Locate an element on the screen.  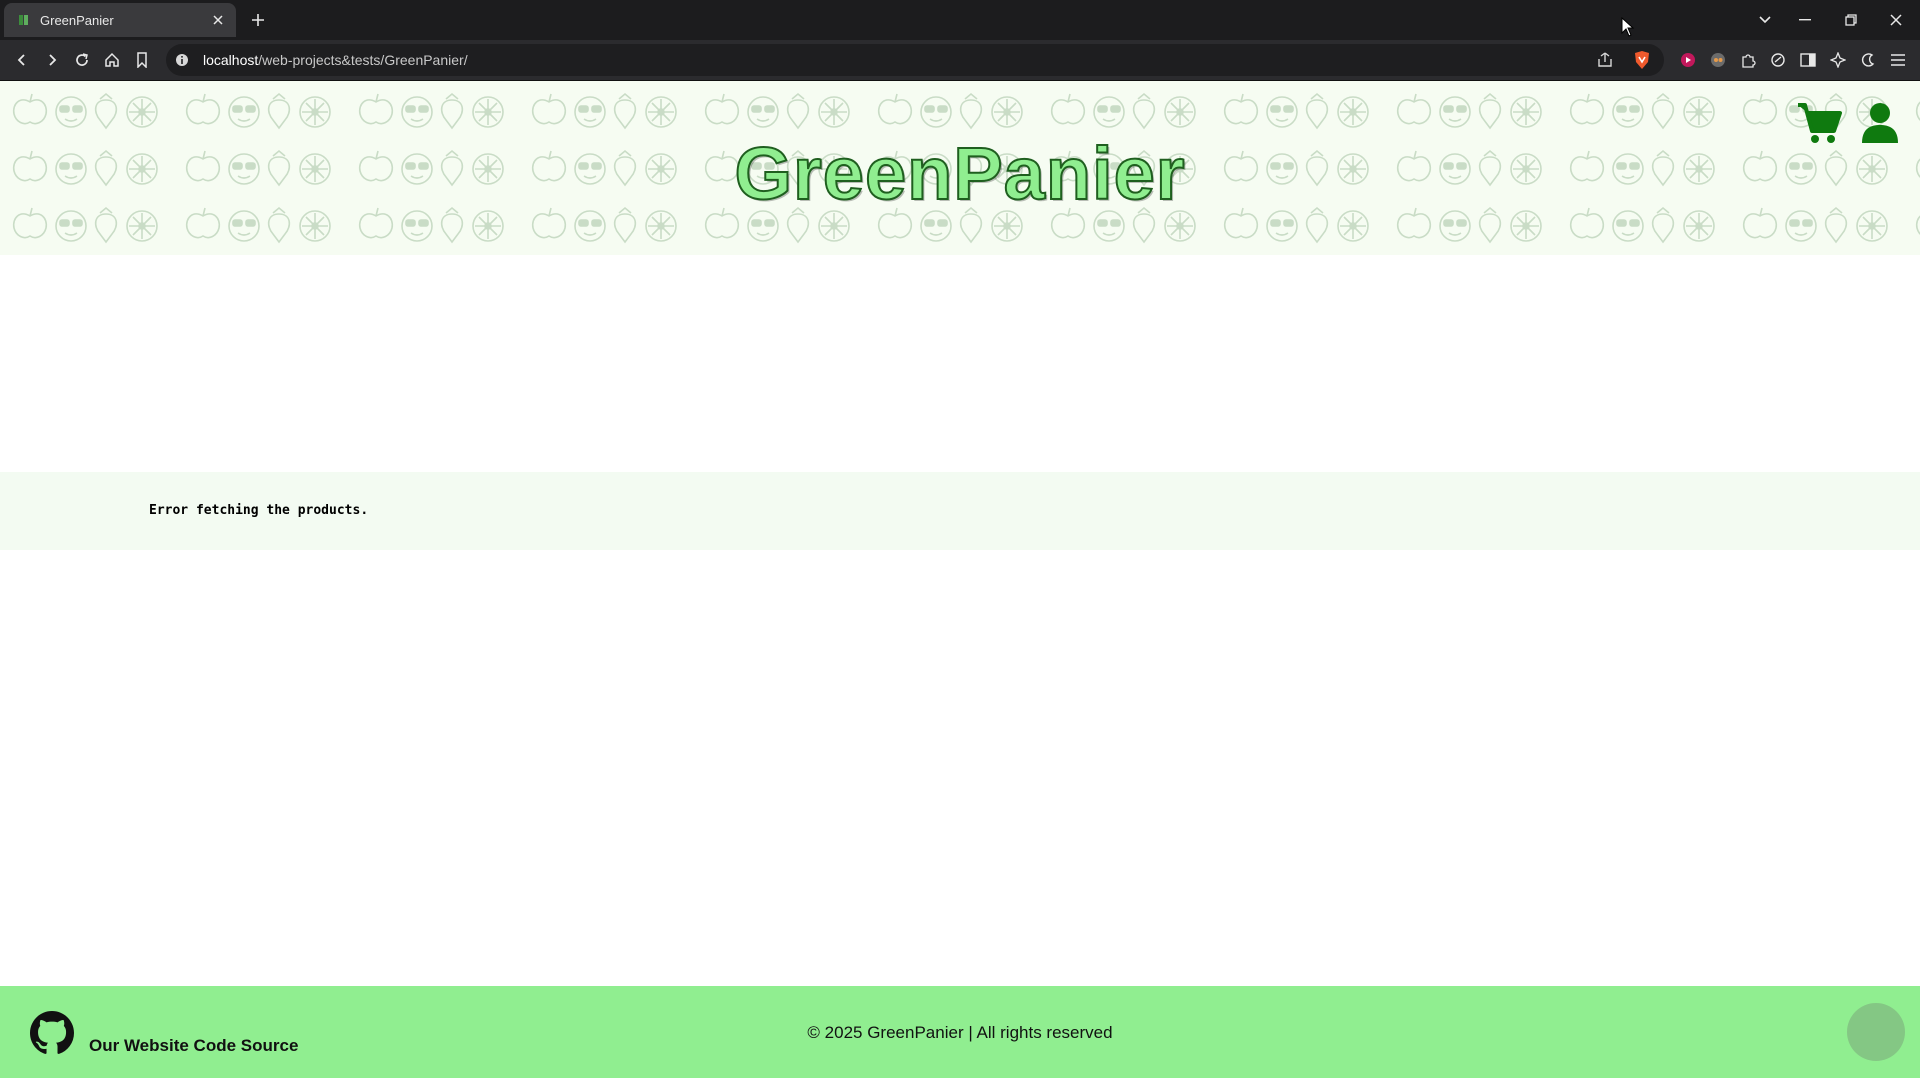
products-section: Error fetching the products. is located at coordinates (960, 511).